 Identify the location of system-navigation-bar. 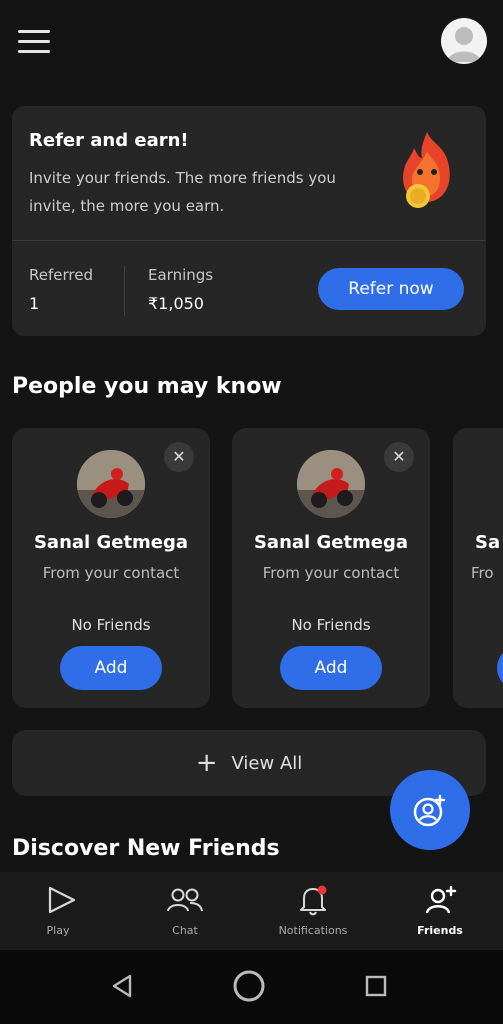
(251, 987).